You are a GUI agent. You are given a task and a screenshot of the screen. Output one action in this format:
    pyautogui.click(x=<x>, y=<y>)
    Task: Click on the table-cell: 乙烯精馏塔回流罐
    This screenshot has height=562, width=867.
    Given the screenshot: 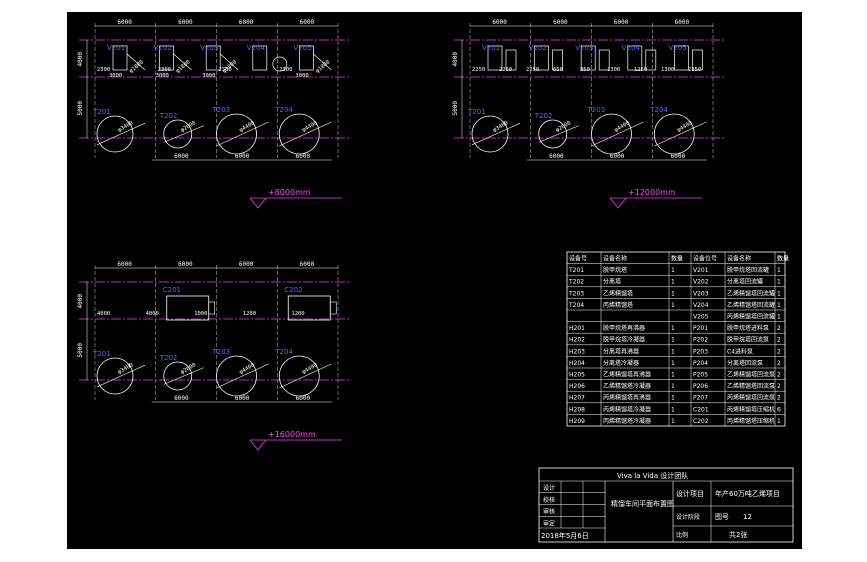 What is the action you would take?
    pyautogui.click(x=751, y=305)
    